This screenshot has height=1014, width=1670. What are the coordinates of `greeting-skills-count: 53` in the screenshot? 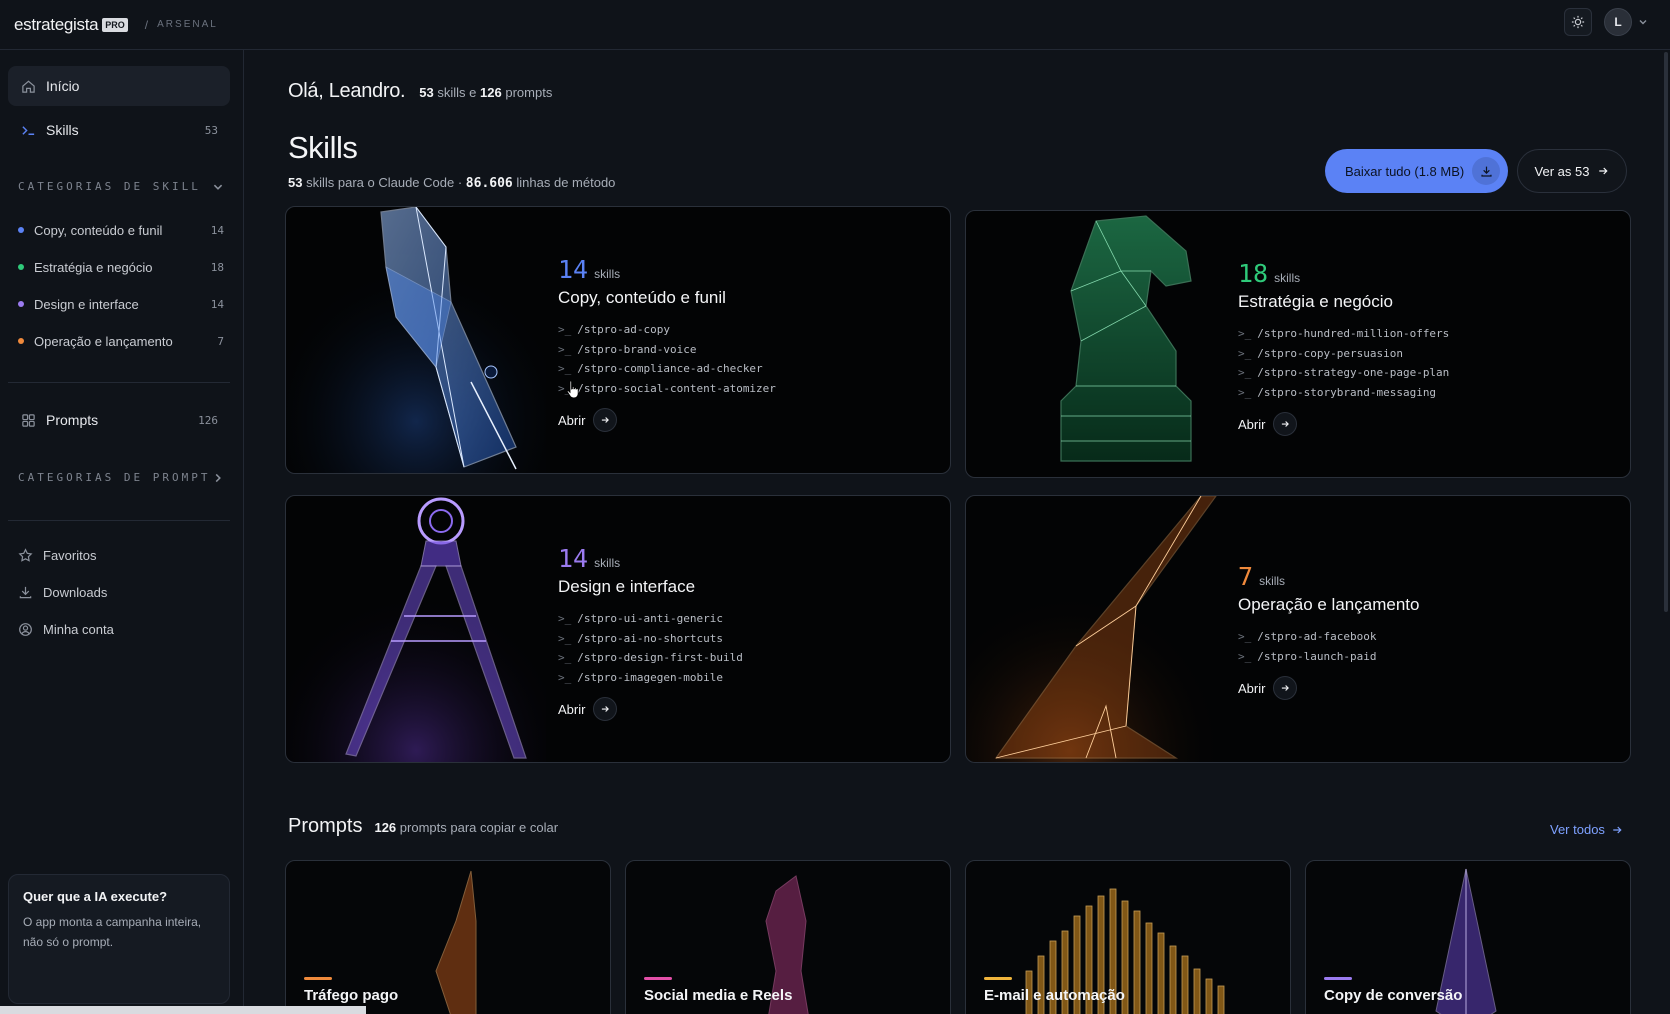 It's located at (426, 92).